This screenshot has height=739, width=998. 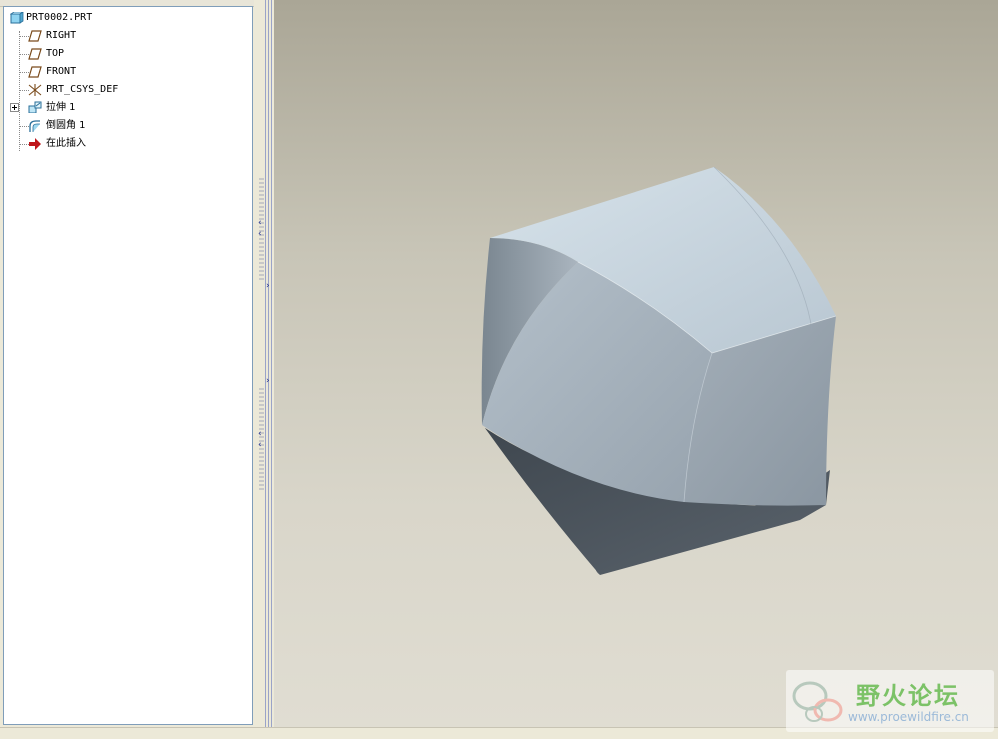 I want to click on extrude-icon, so click(x=35, y=107).